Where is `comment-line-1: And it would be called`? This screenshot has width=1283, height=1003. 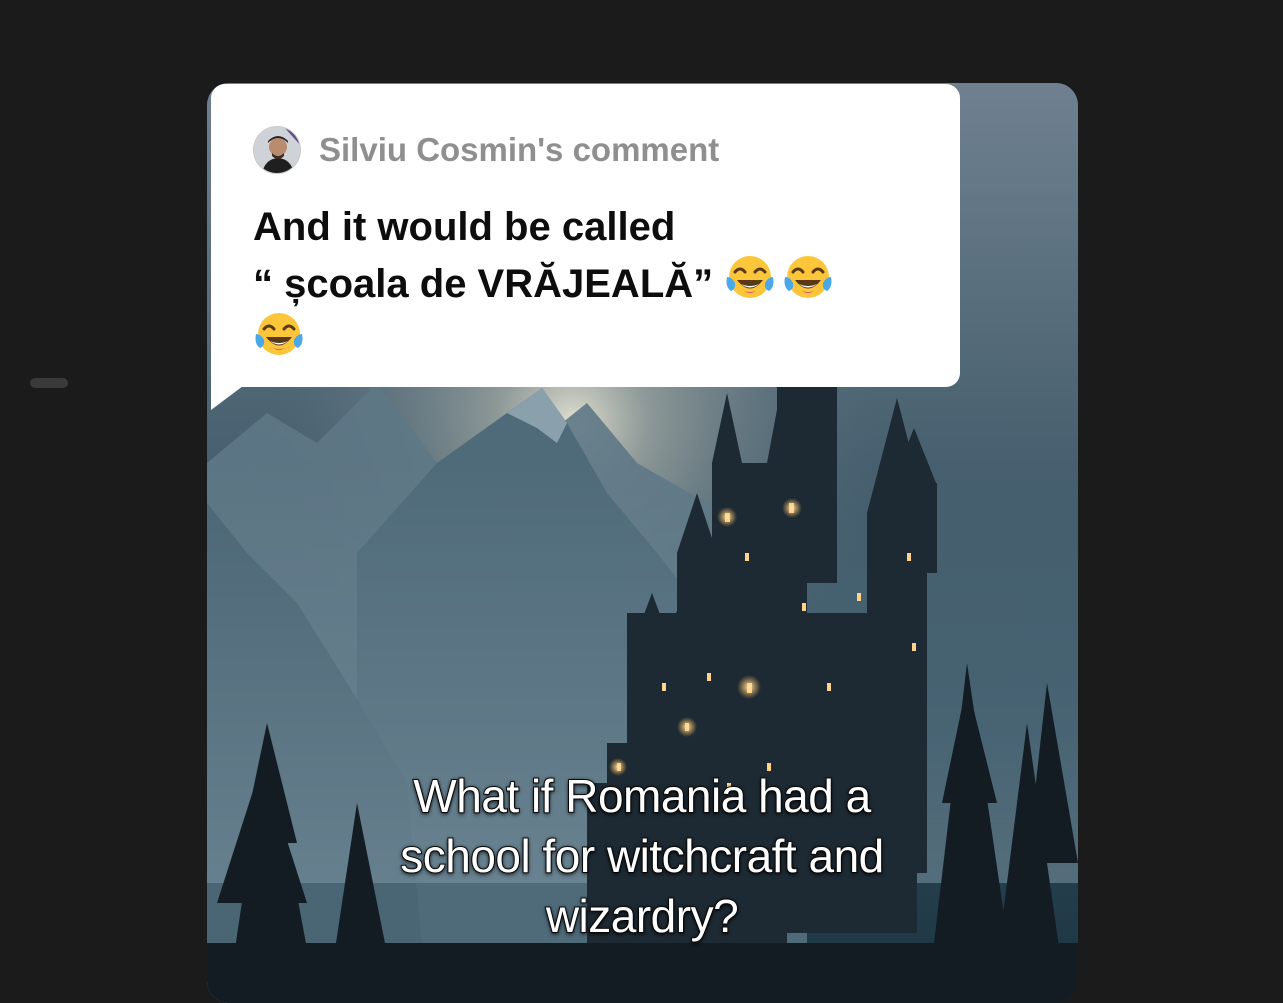 comment-line-1: And it would be called is located at coordinates (464, 227).